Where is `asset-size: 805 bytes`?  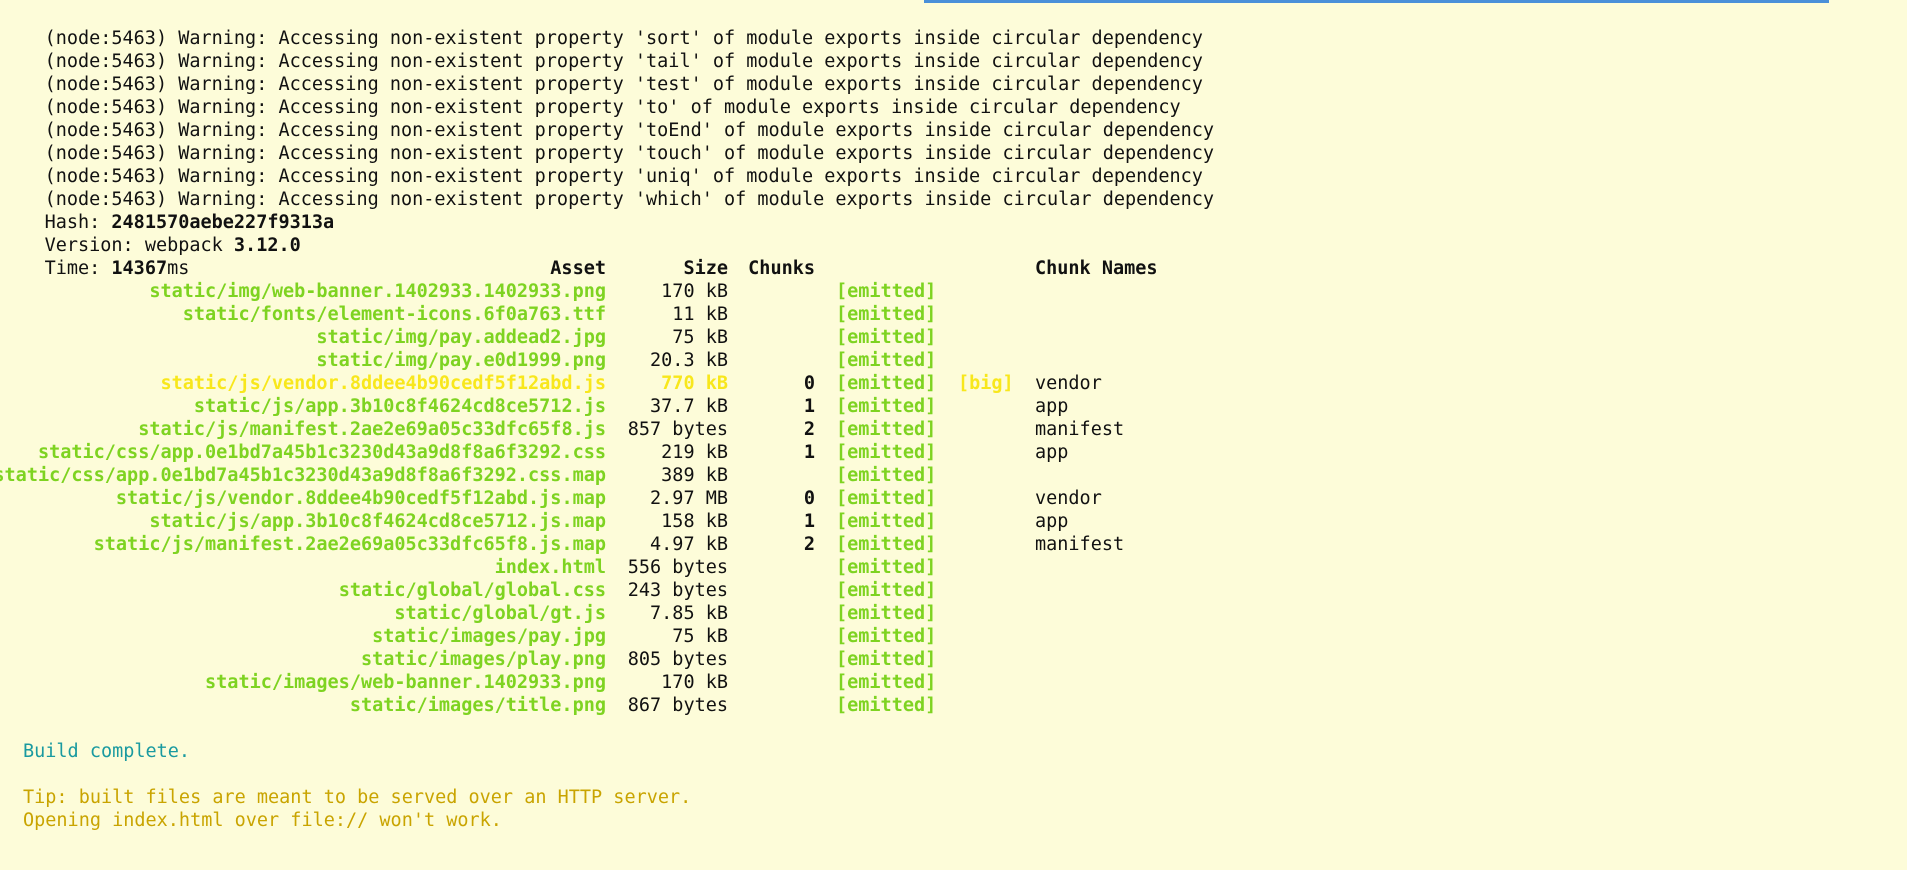 asset-size: 805 bytes is located at coordinates (677, 659).